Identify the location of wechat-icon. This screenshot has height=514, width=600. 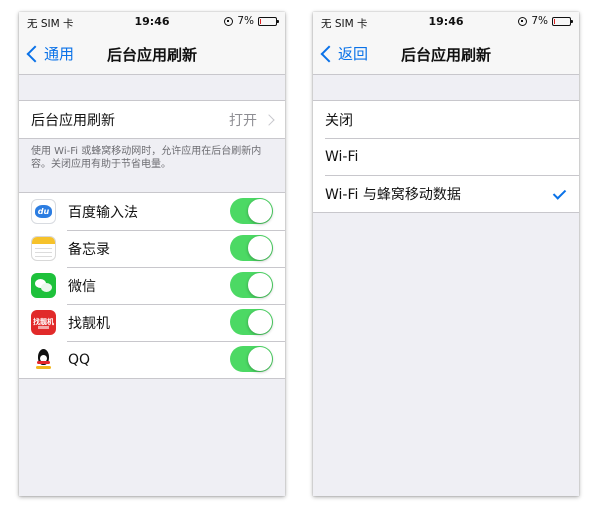
(43, 285).